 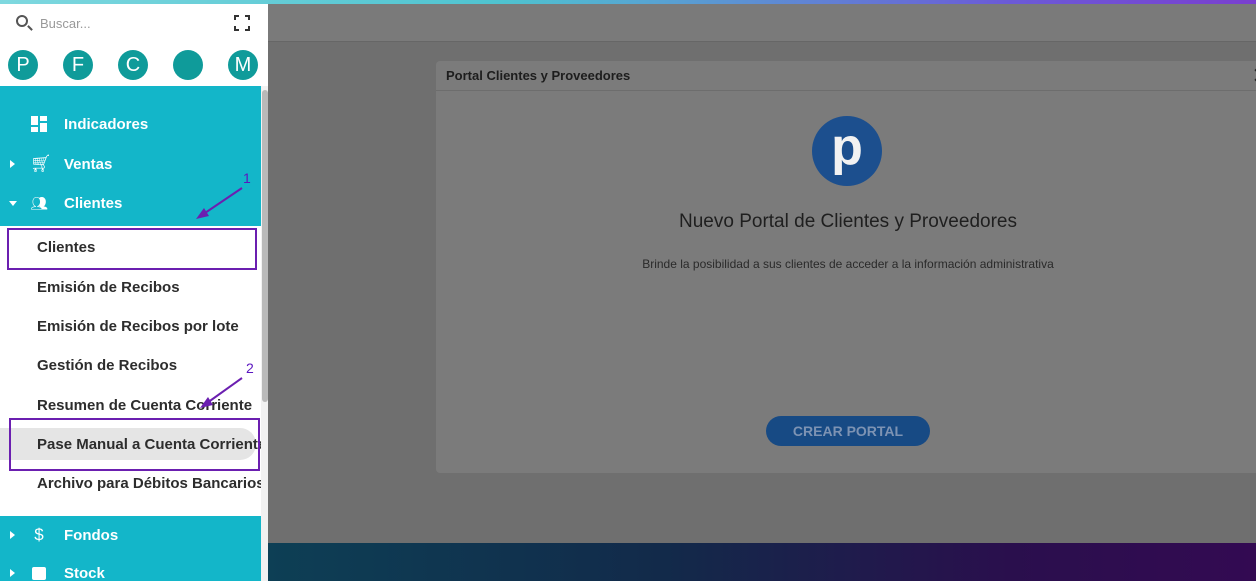 I want to click on fullscreen-icon, so click(x=242, y=23).